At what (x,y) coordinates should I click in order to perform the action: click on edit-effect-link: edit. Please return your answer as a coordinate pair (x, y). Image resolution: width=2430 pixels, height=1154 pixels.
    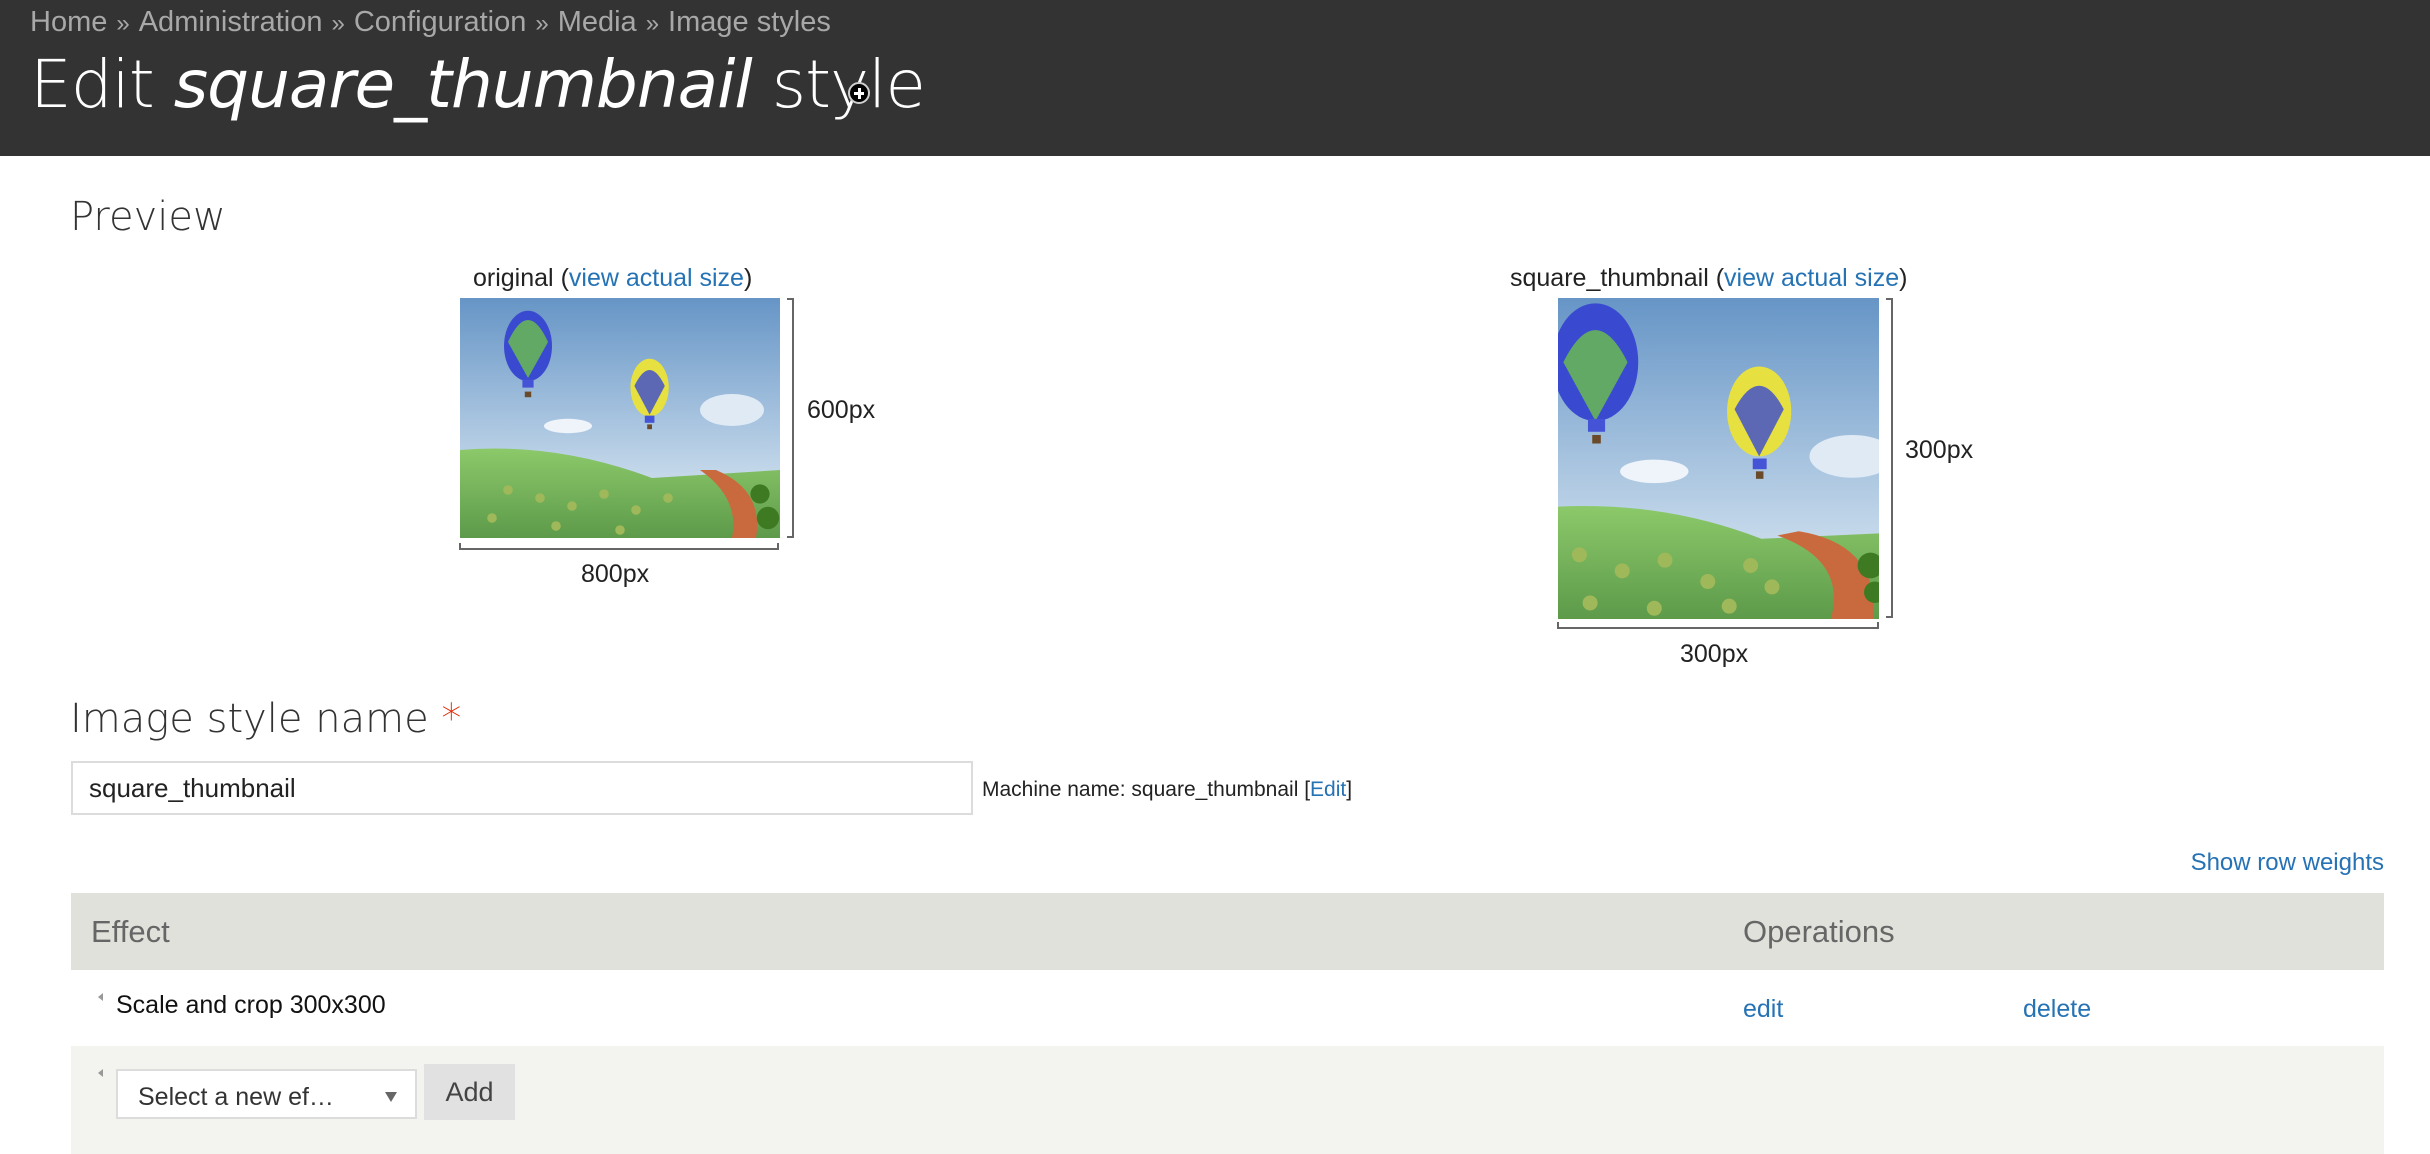
    Looking at the image, I should click on (1763, 1009).